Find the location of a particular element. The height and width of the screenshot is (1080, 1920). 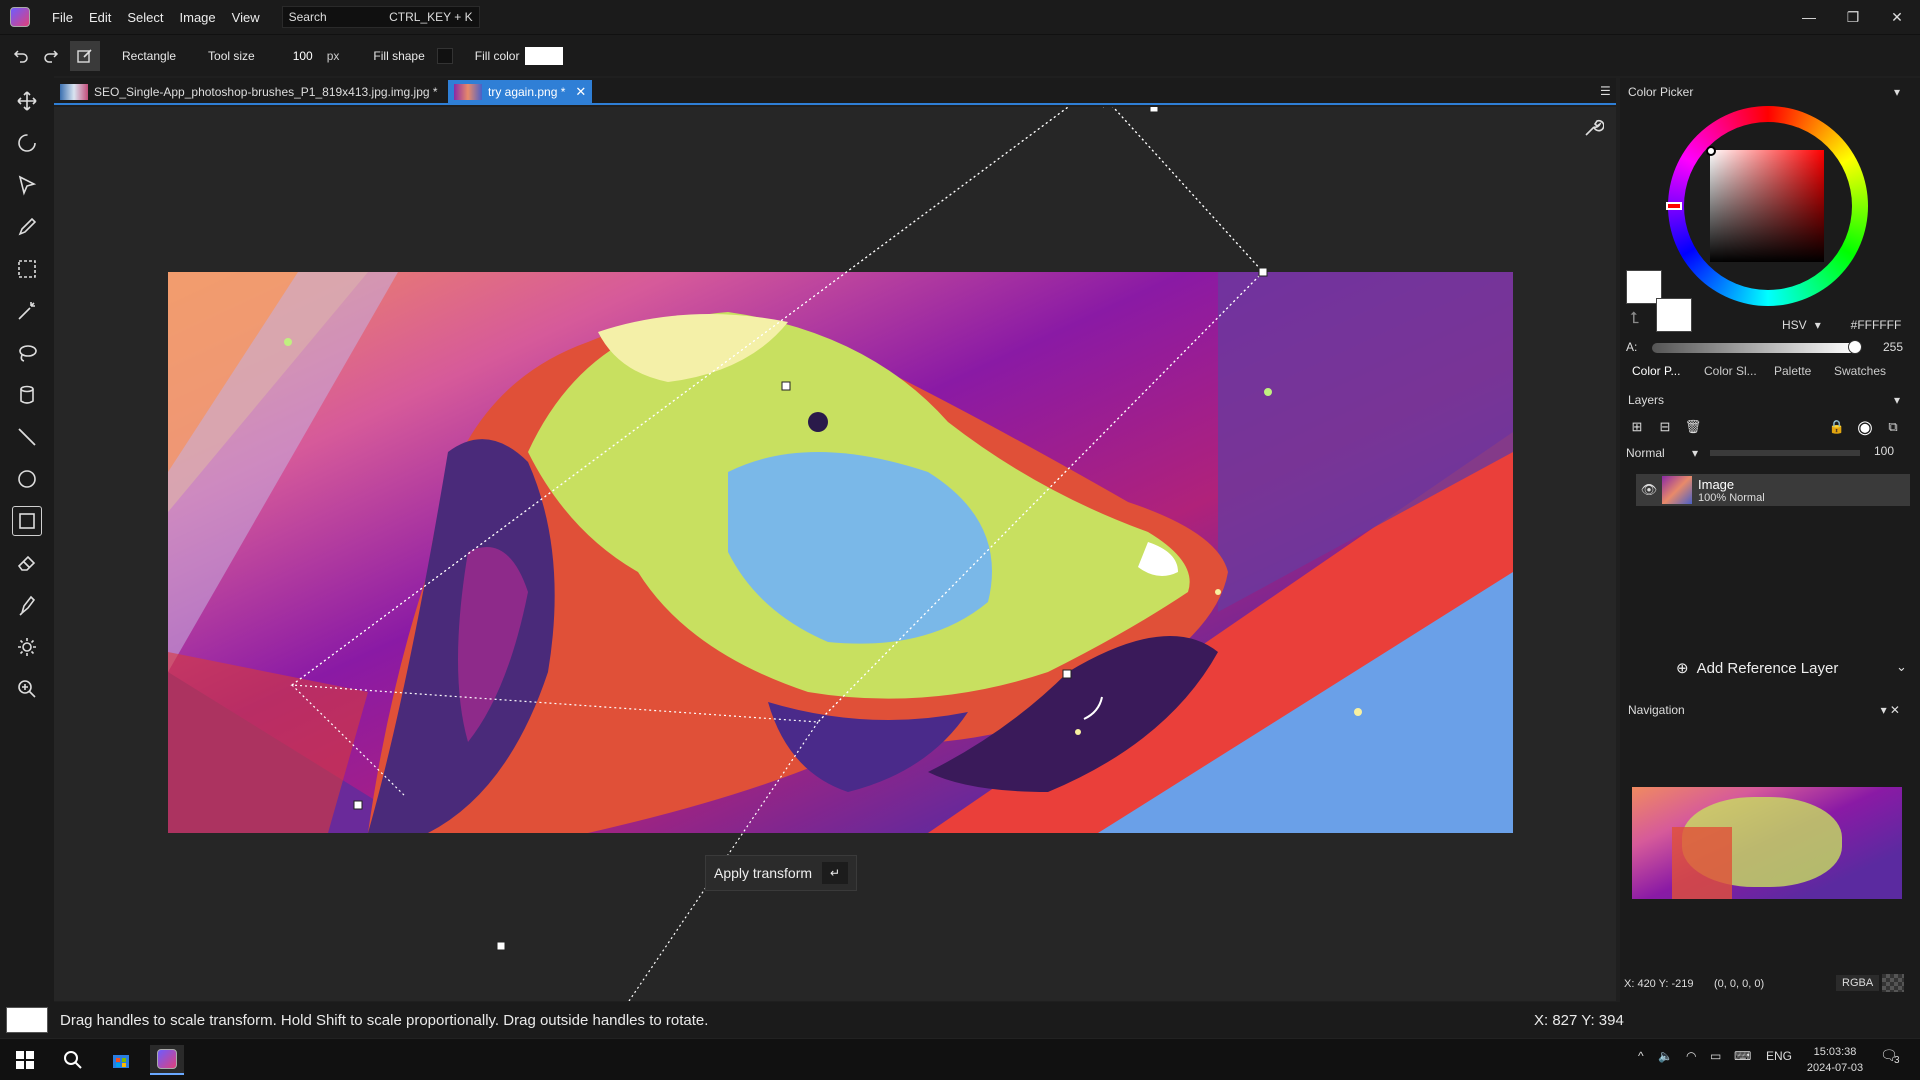

enter-key-icon: ↵ is located at coordinates (835, 873).